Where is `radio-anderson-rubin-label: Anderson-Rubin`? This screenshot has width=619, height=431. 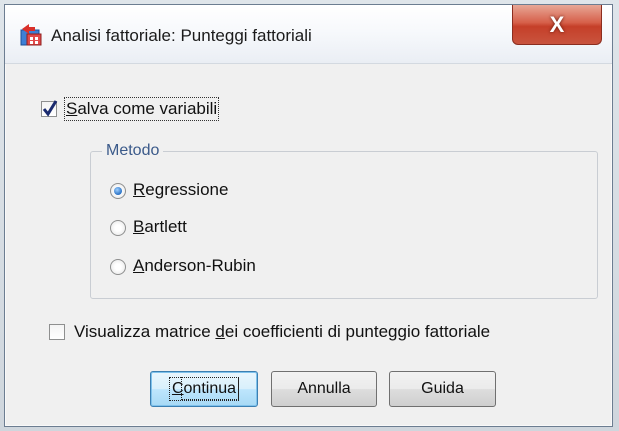
radio-anderson-rubin-label: Anderson-Rubin is located at coordinates (194, 266).